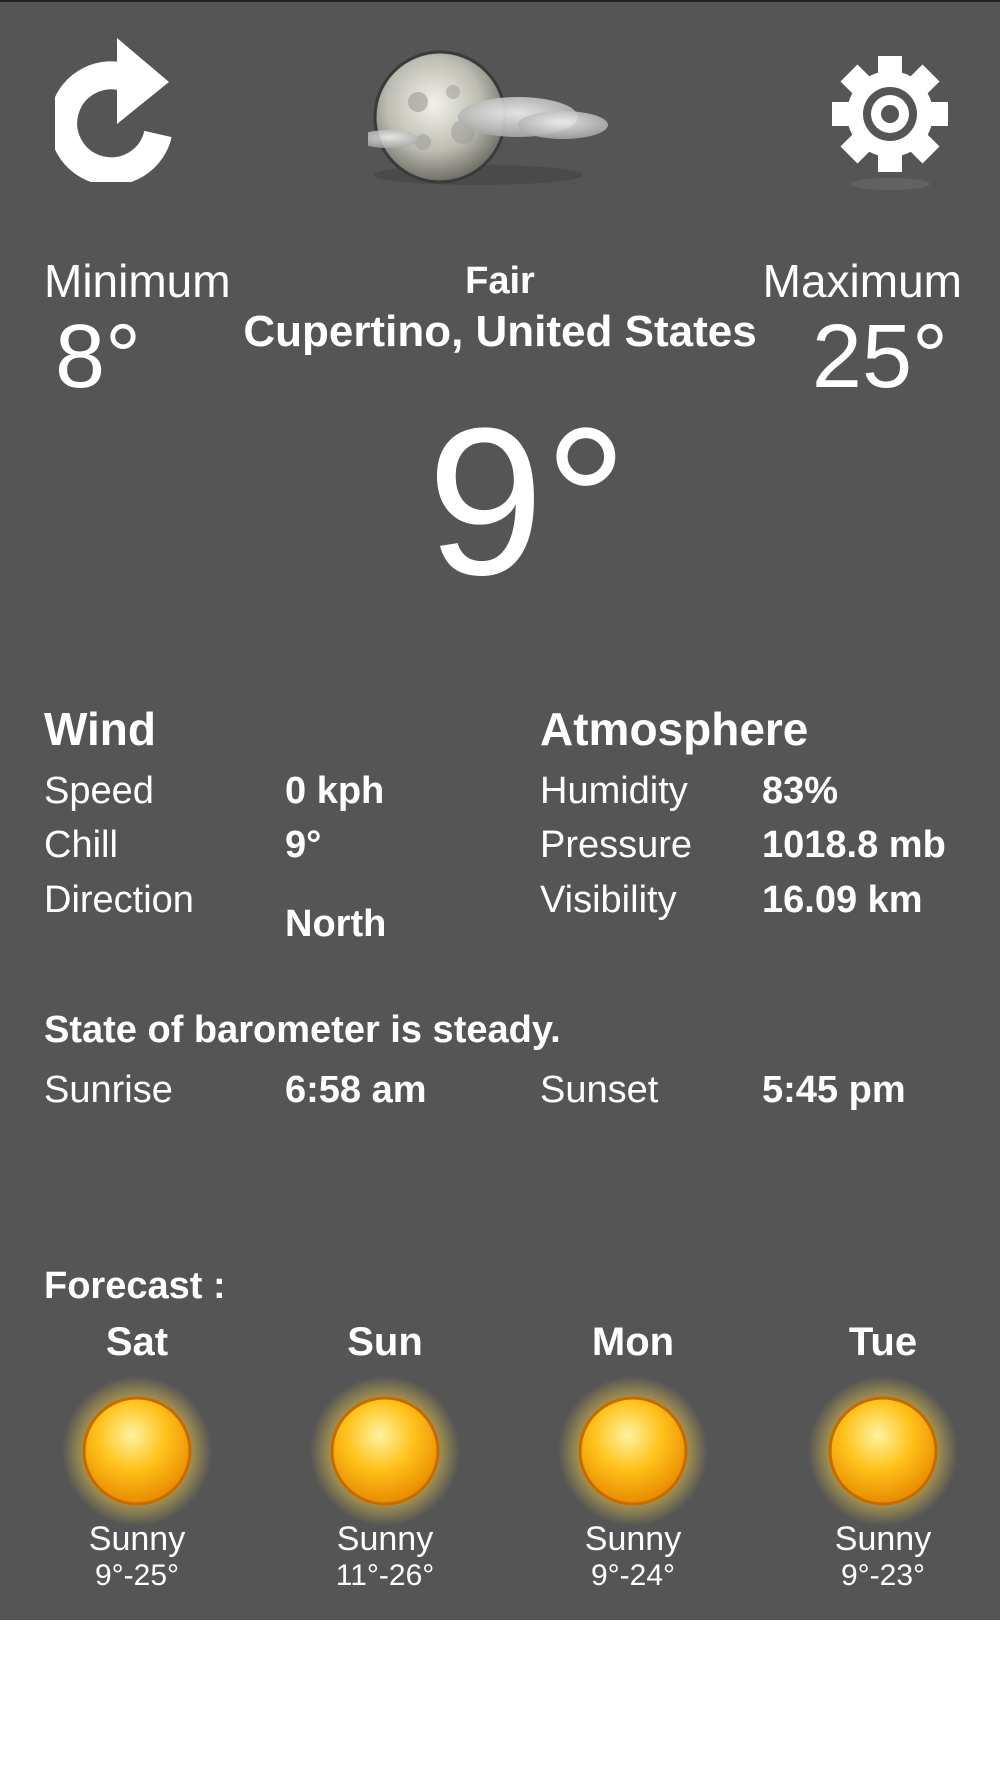  I want to click on wind-chill-value: 9°, so click(303, 845).